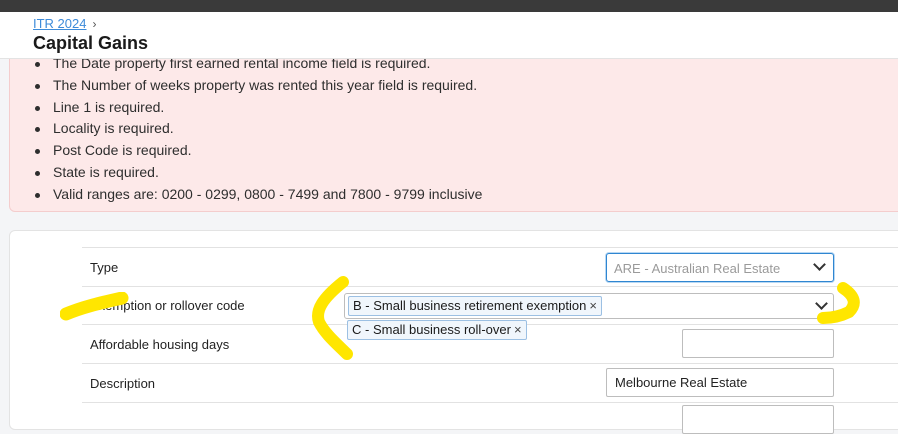  Describe the element at coordinates (490, 418) in the screenshot. I see `row-next` at that location.